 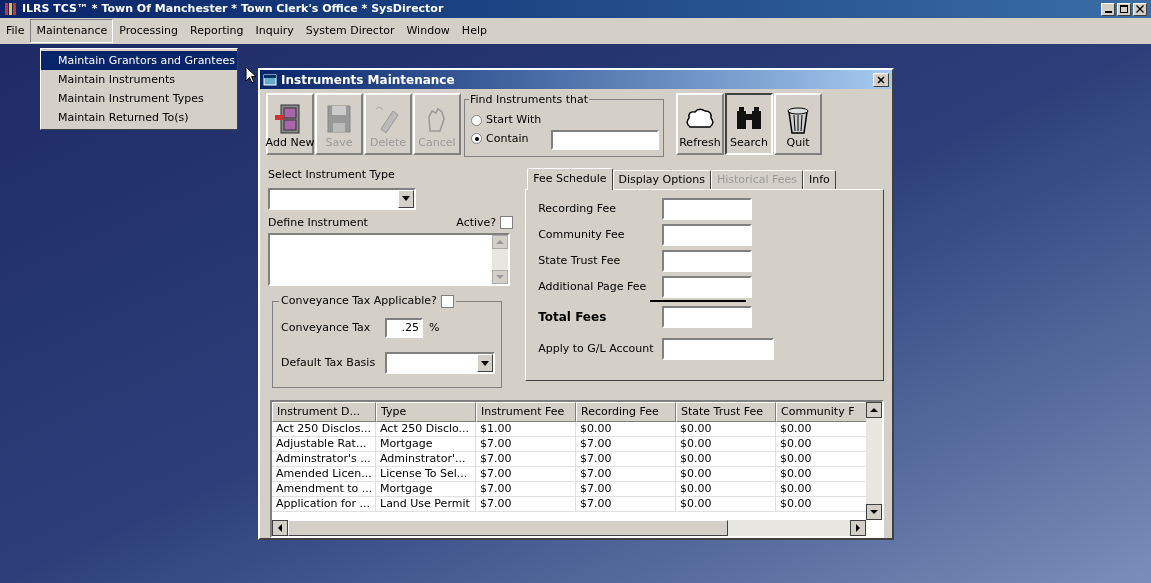 What do you see at coordinates (329, 362) in the screenshot?
I see `field-label: Default Tax Basis` at bounding box center [329, 362].